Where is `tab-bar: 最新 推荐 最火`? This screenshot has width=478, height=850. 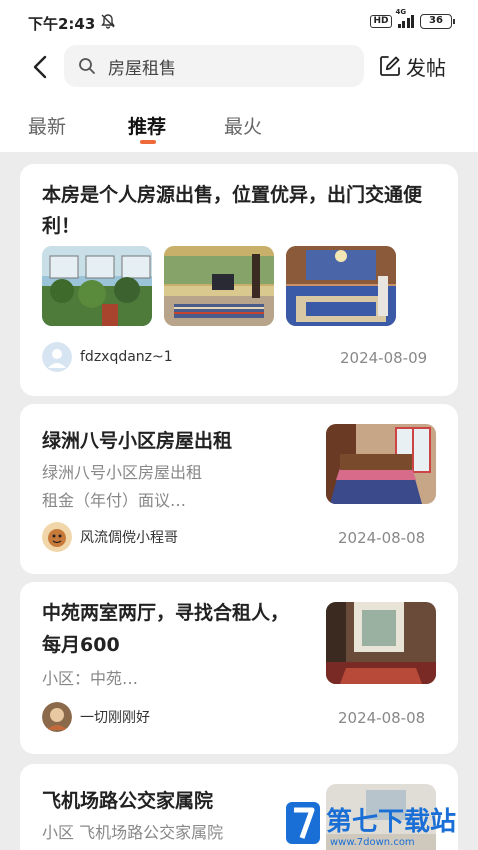
tab-bar: 最新 推荐 最火 is located at coordinates (239, 128).